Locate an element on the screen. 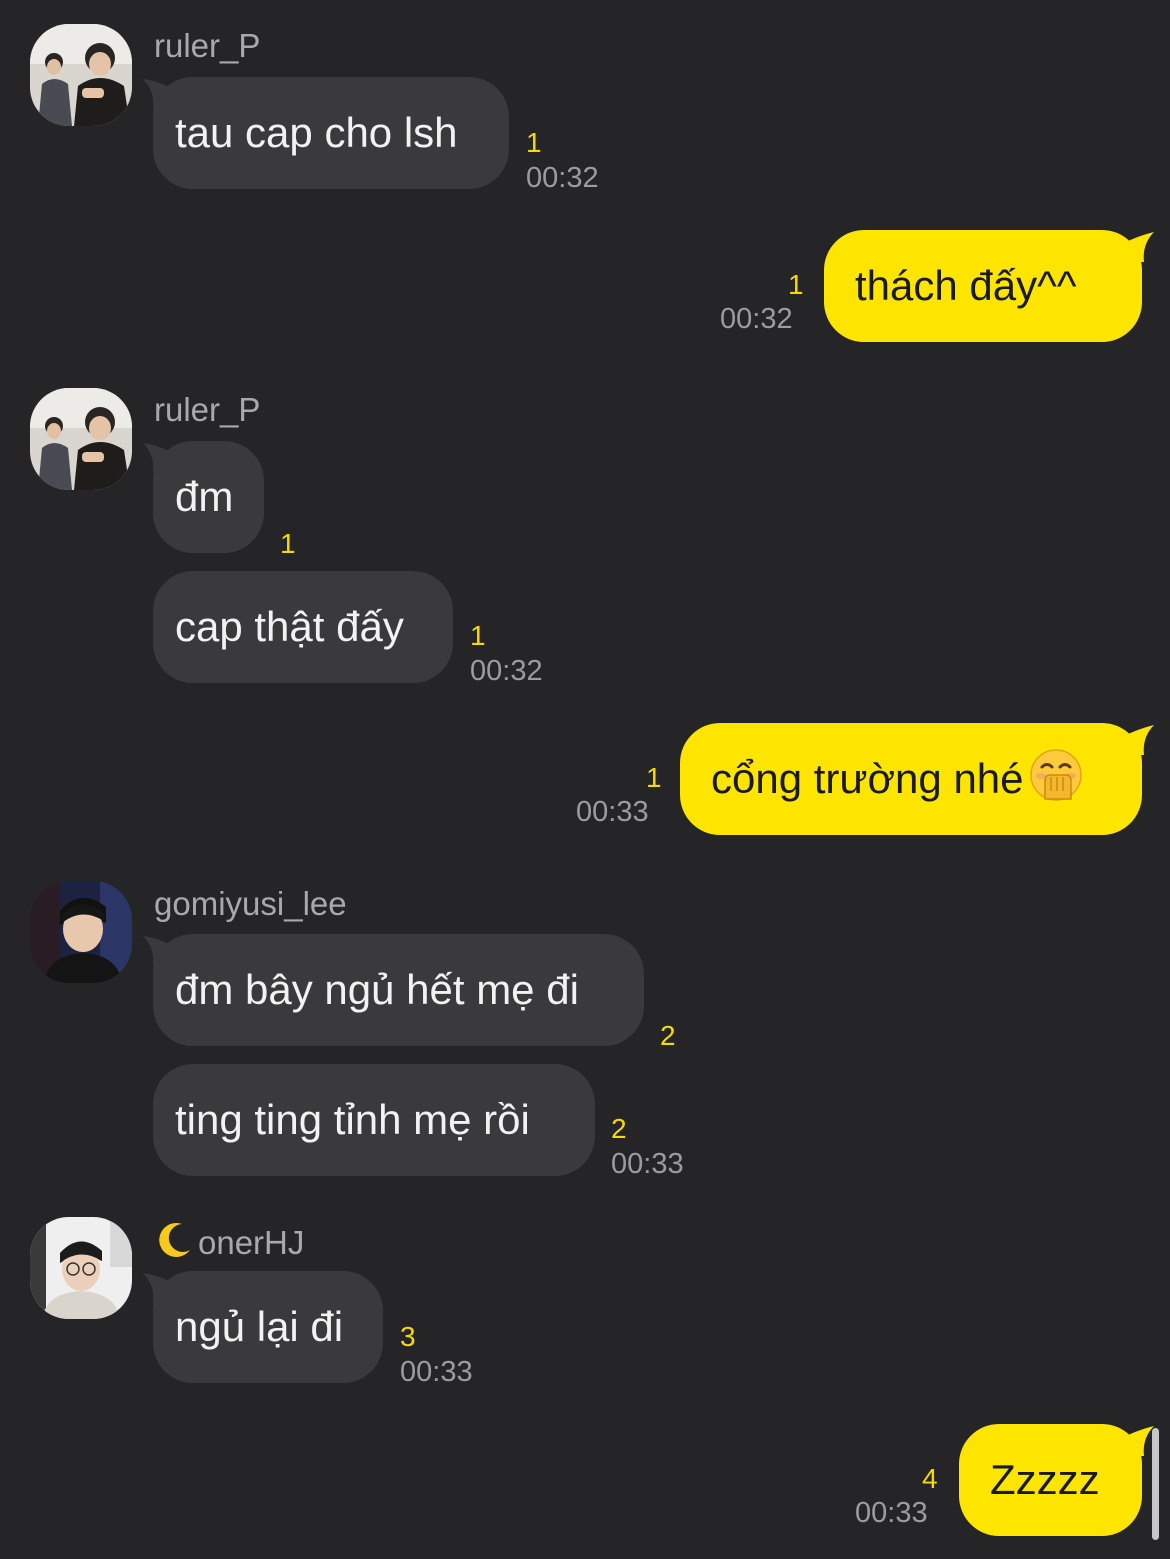 The height and width of the screenshot is (1559, 1170). crescent-moon-icon is located at coordinates (174, 1239).